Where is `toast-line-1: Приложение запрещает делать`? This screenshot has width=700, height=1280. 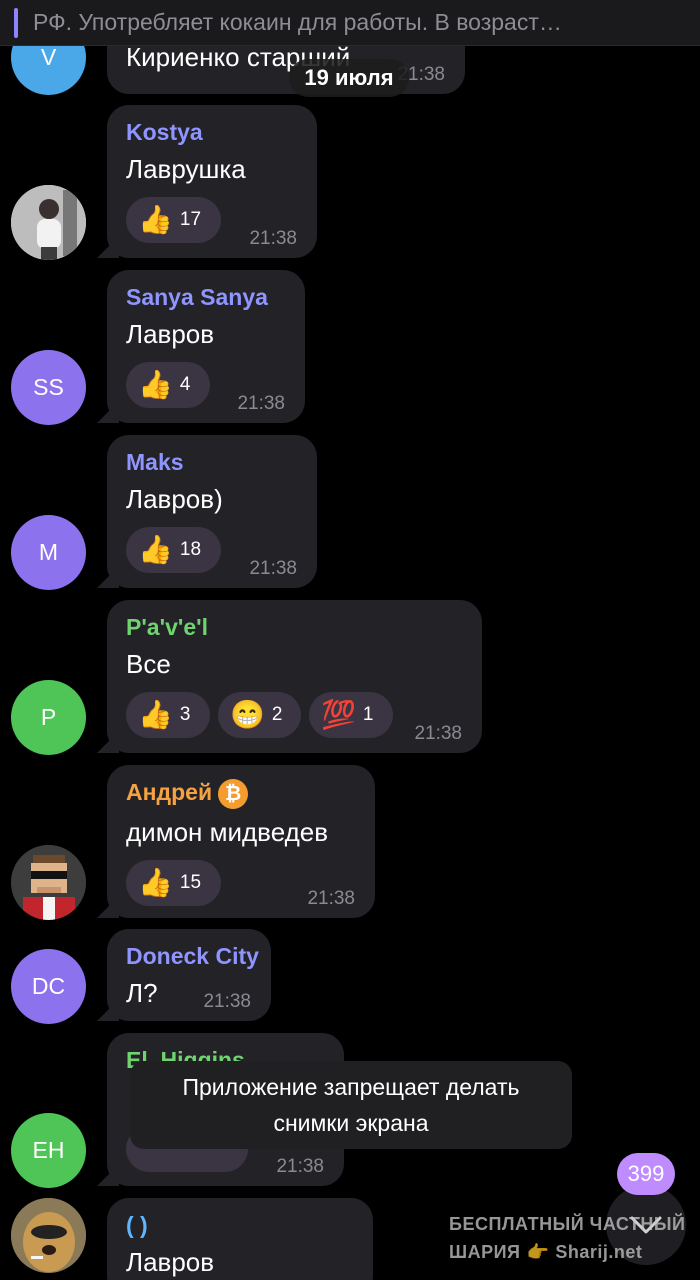 toast-line-1: Приложение запрещает делать is located at coordinates (351, 1087).